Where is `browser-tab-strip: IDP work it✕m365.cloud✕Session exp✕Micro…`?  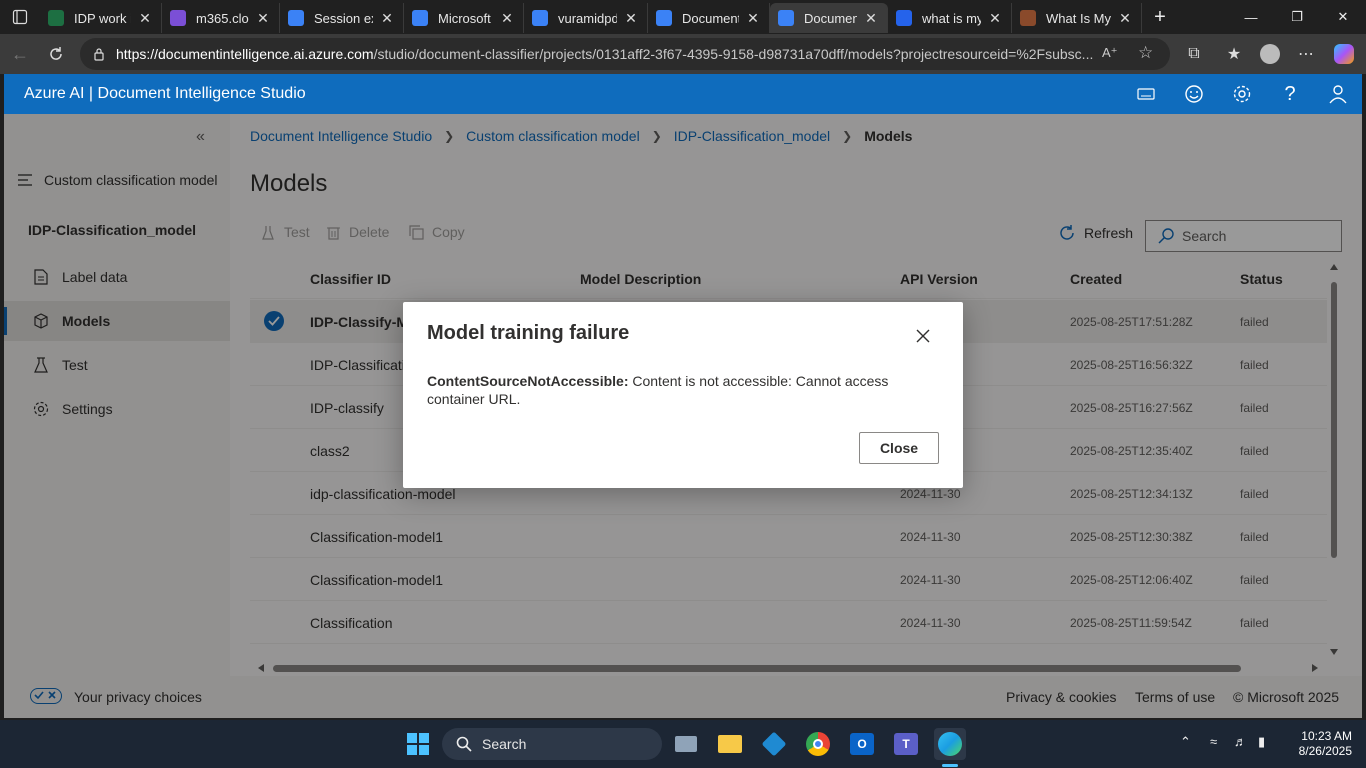
browser-tab-strip: IDP work it✕m365.cloud✕Session exp✕Micro… is located at coordinates (683, 17).